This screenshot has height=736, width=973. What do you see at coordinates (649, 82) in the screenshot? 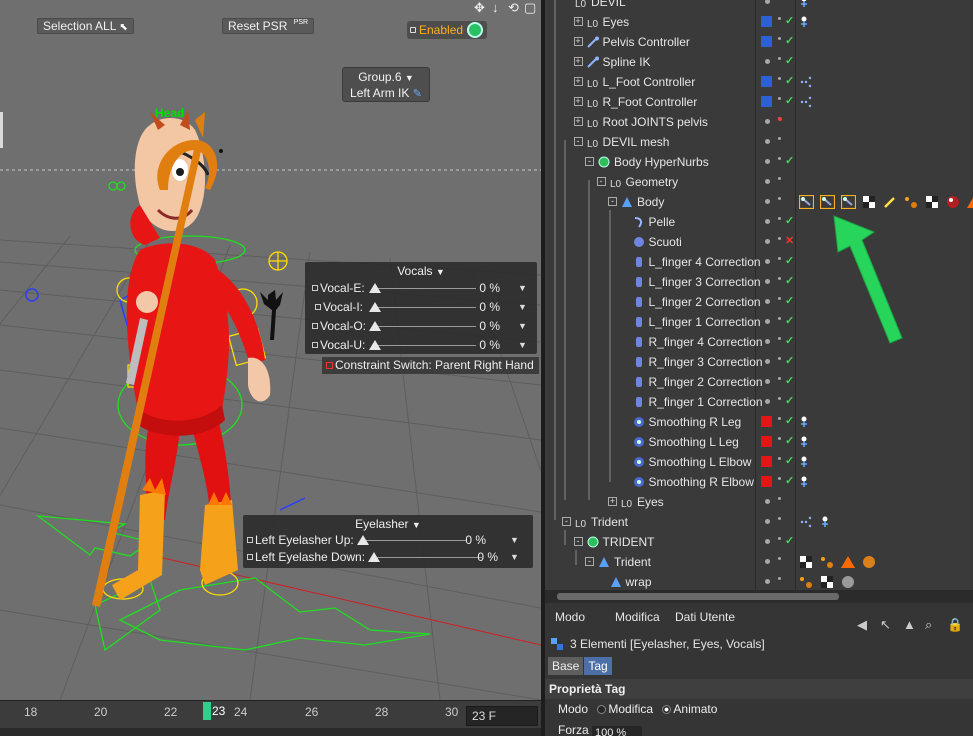
I see `object-name: L_Foot Controller` at bounding box center [649, 82].